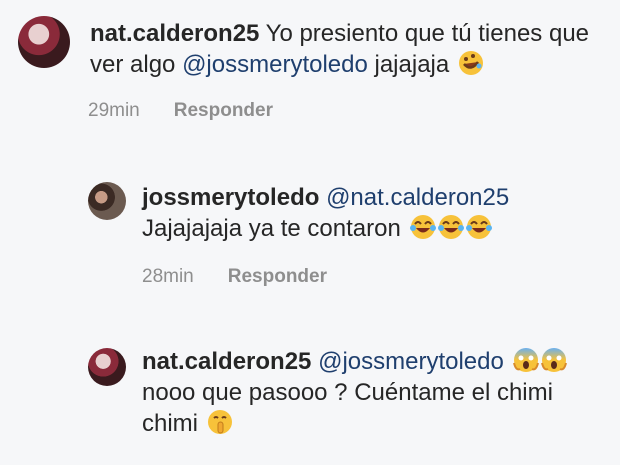 This screenshot has height=465, width=620. Describe the element at coordinates (230, 197) in the screenshot. I see `username-link: jossmerytoledo` at that location.